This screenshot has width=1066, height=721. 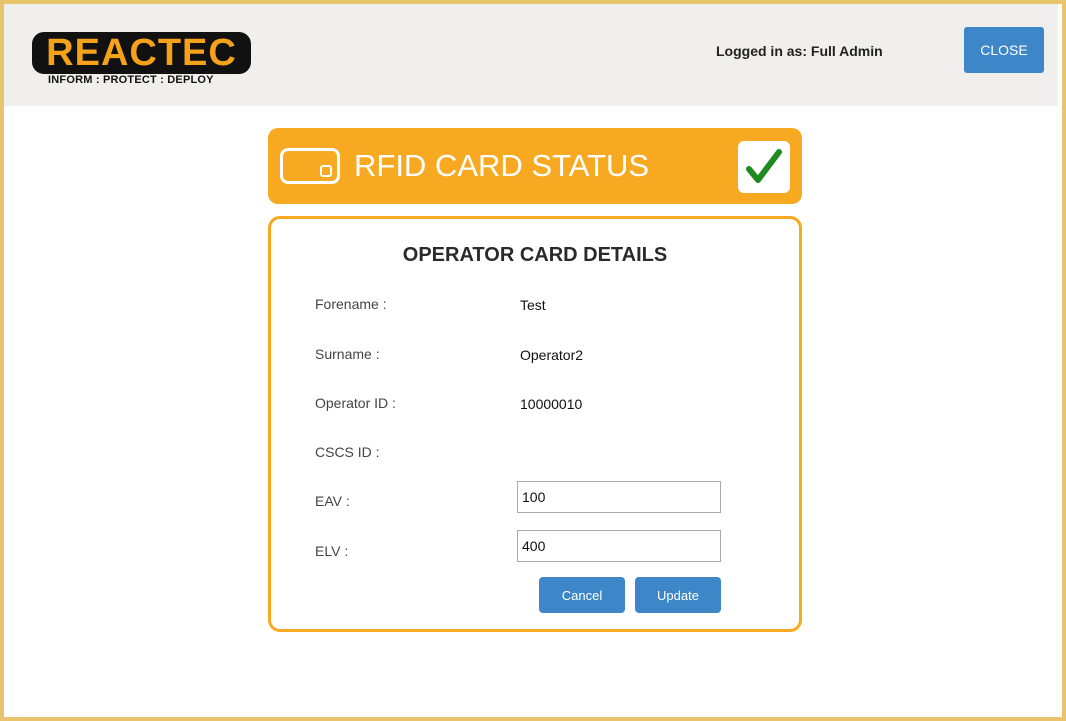 I want to click on status-ok-badge, so click(x=764, y=167).